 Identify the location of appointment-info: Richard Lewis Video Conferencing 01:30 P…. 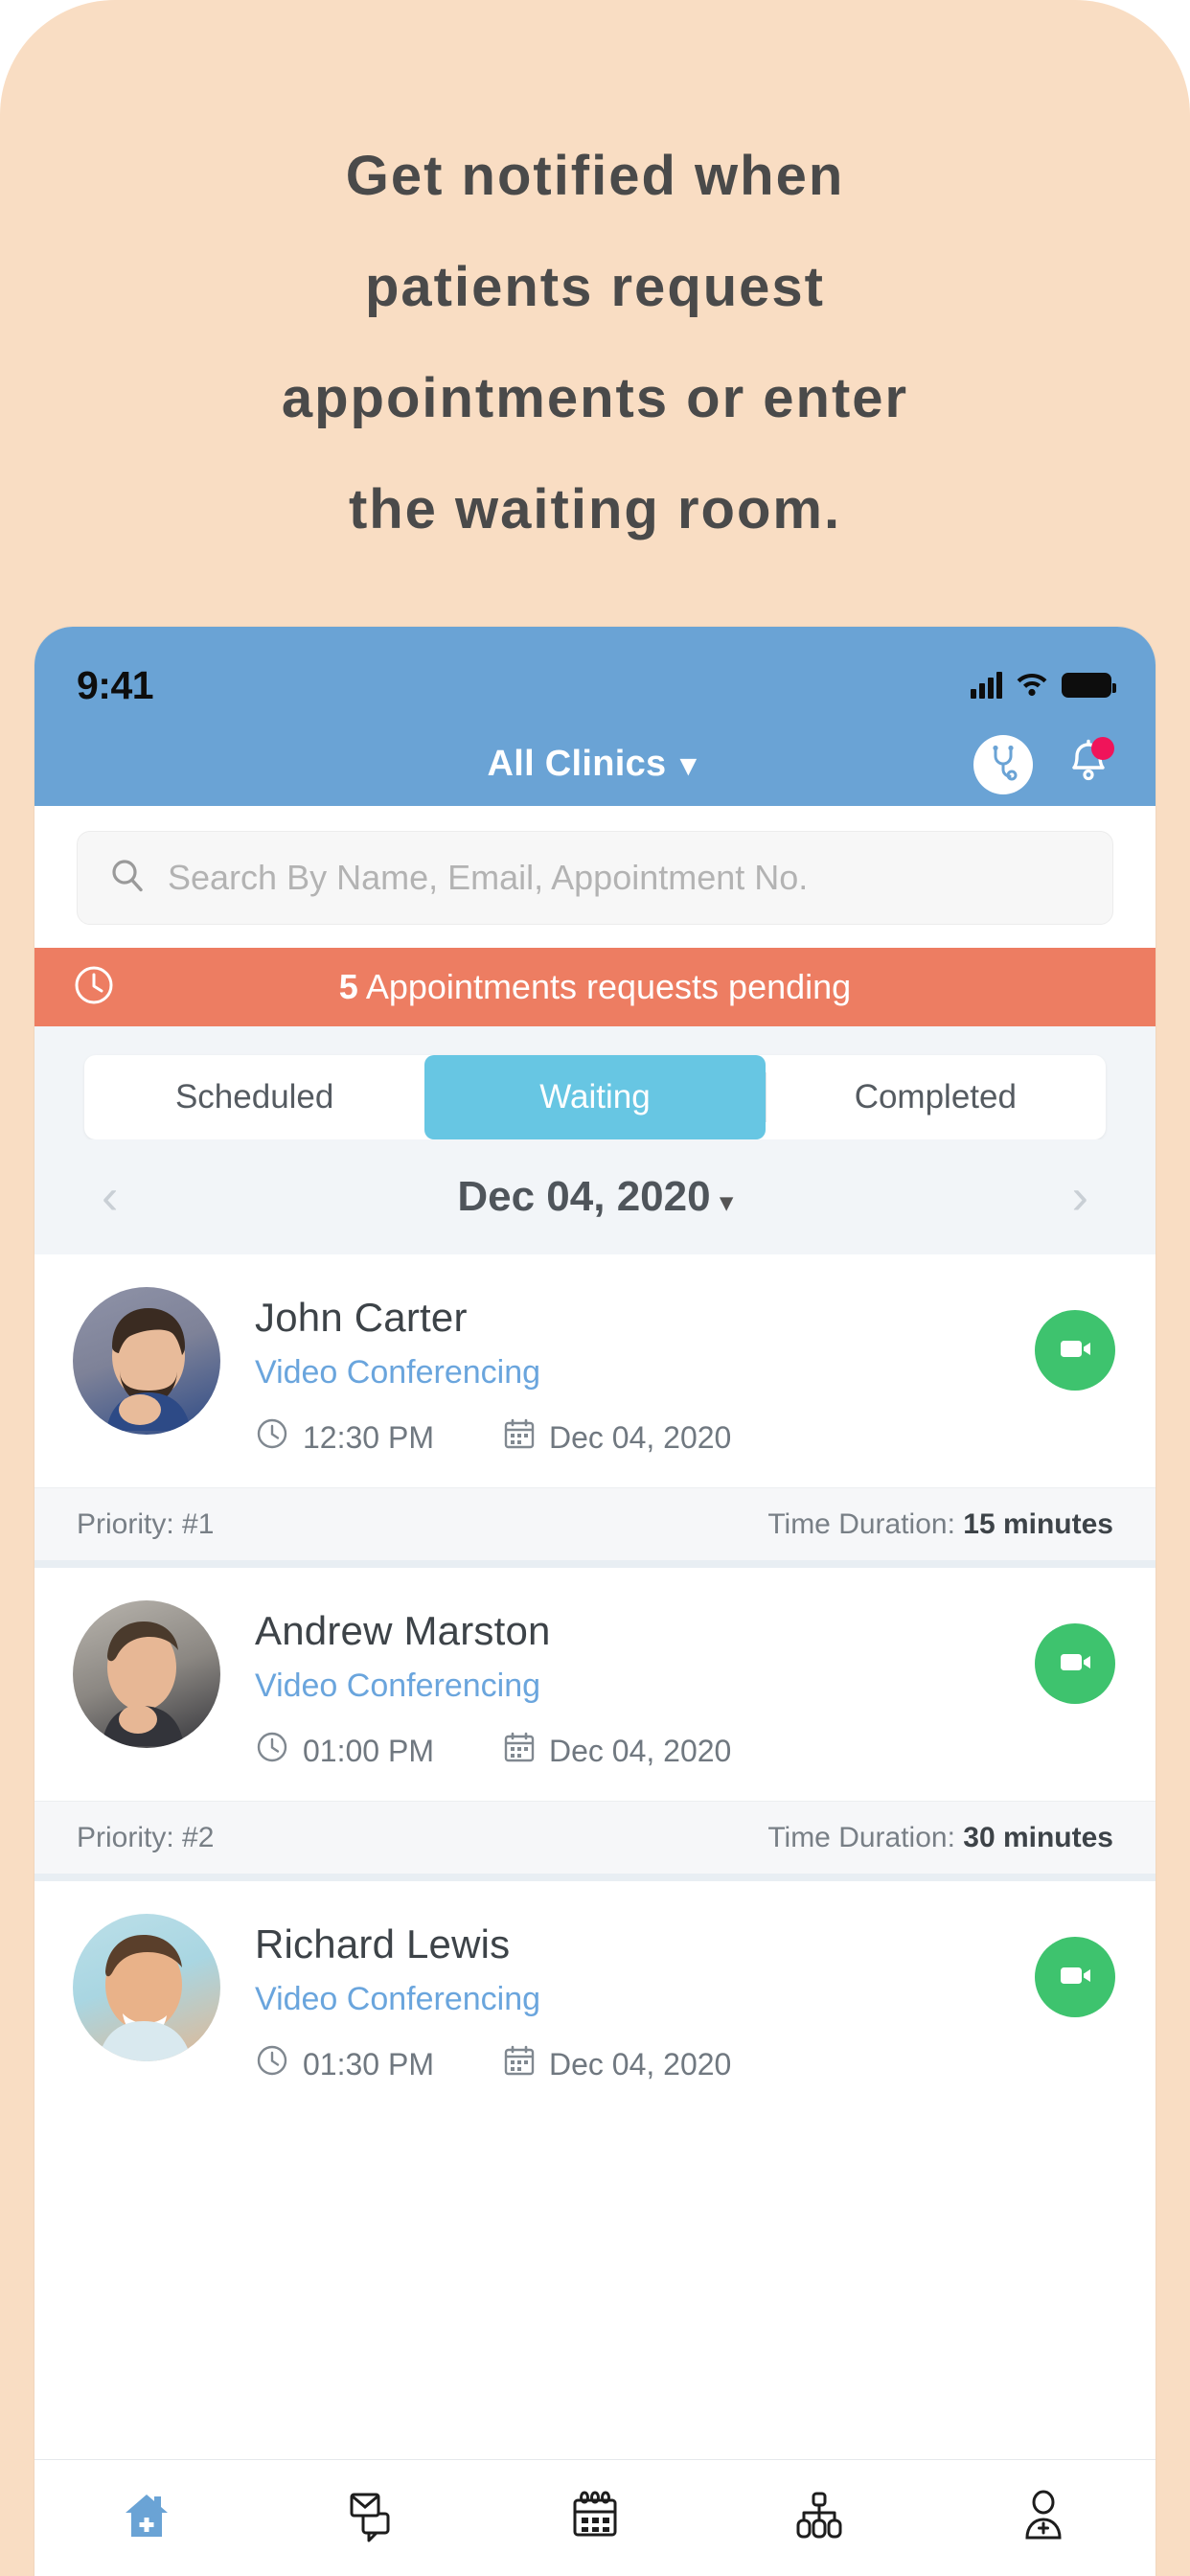
(686, 1999).